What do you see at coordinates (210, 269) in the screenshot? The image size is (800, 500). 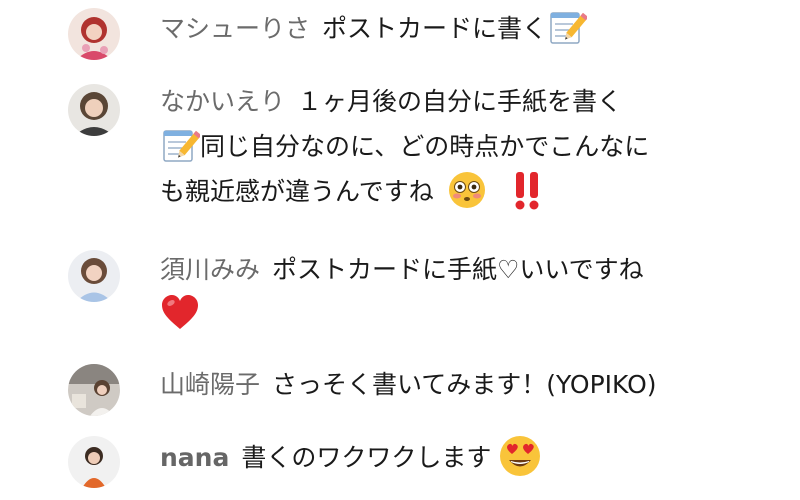 I see `comment-author: 須川みみ` at bounding box center [210, 269].